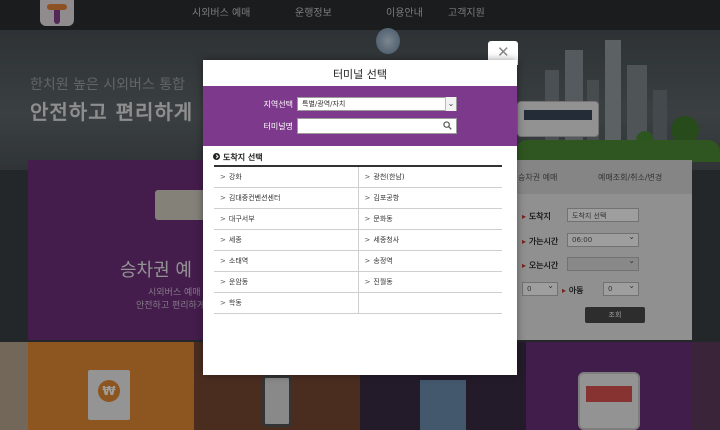  I want to click on destination-label: 진월동, so click(383, 281).